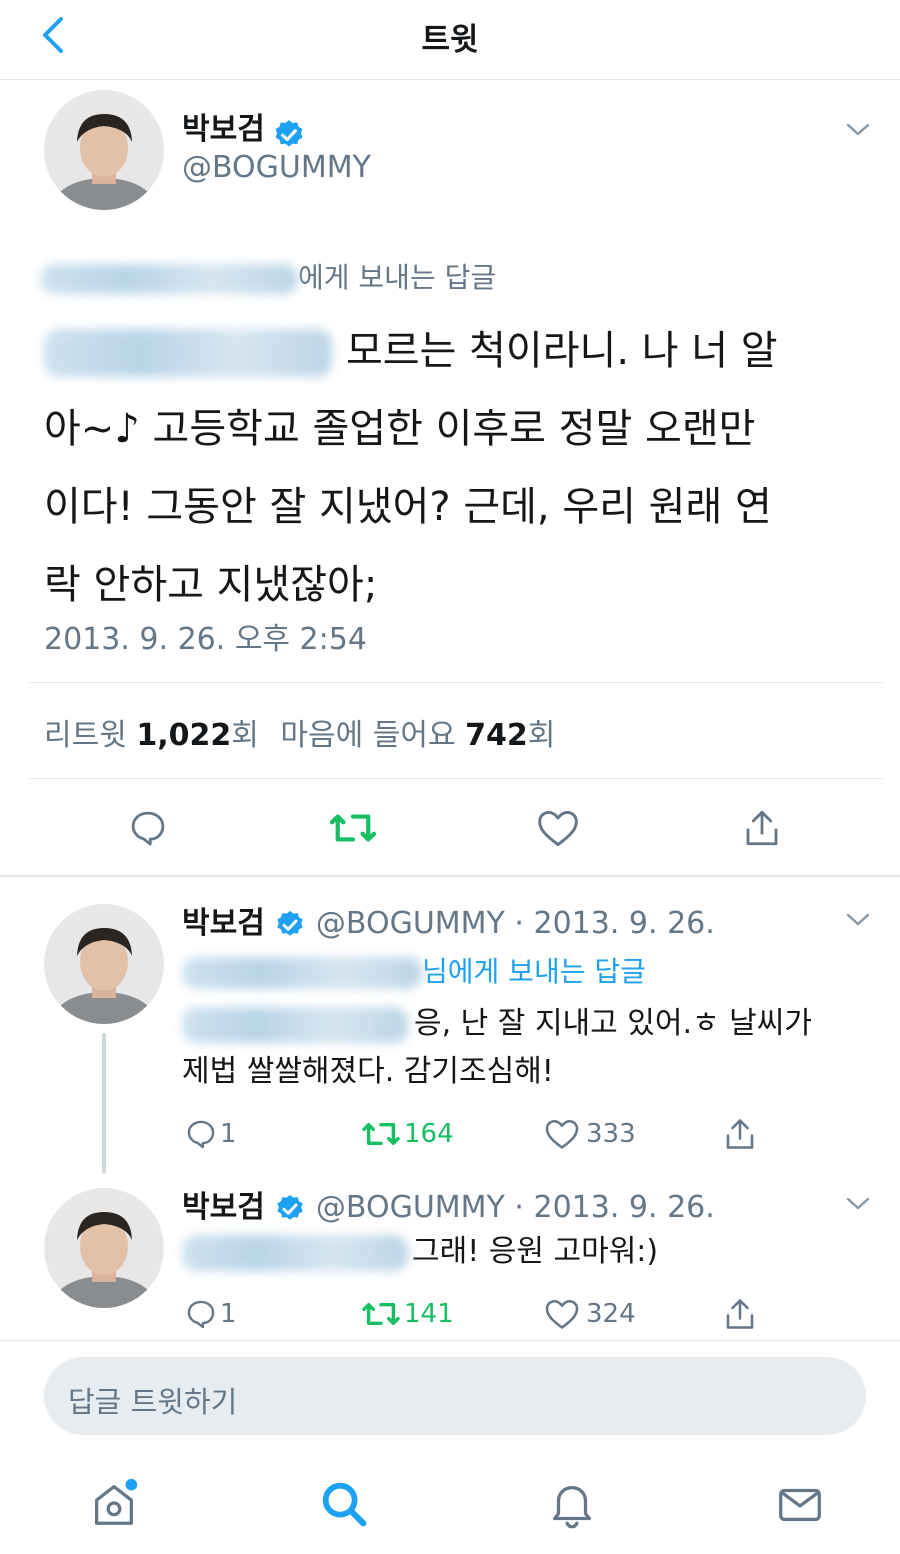  What do you see at coordinates (397, 277) in the screenshot?
I see `reply-context-label: 에게 보내는 답글` at bounding box center [397, 277].